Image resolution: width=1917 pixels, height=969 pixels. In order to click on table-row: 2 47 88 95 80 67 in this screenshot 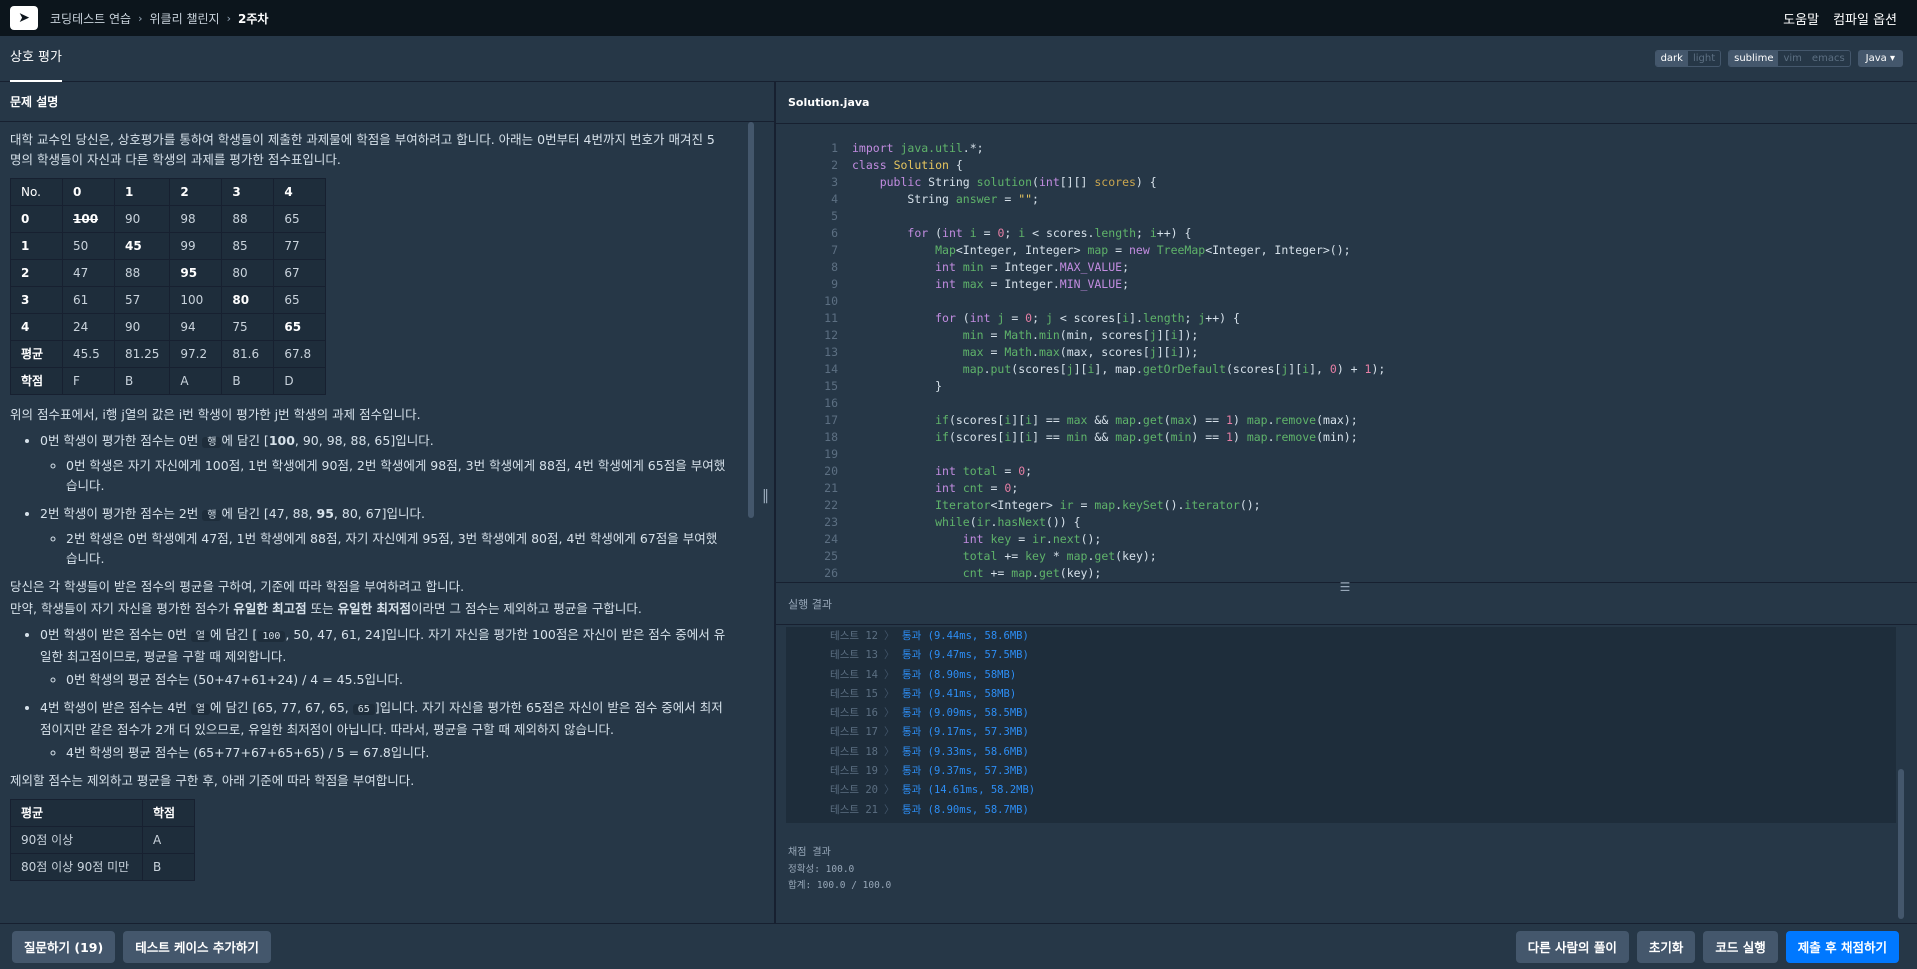, I will do `click(168, 273)`.